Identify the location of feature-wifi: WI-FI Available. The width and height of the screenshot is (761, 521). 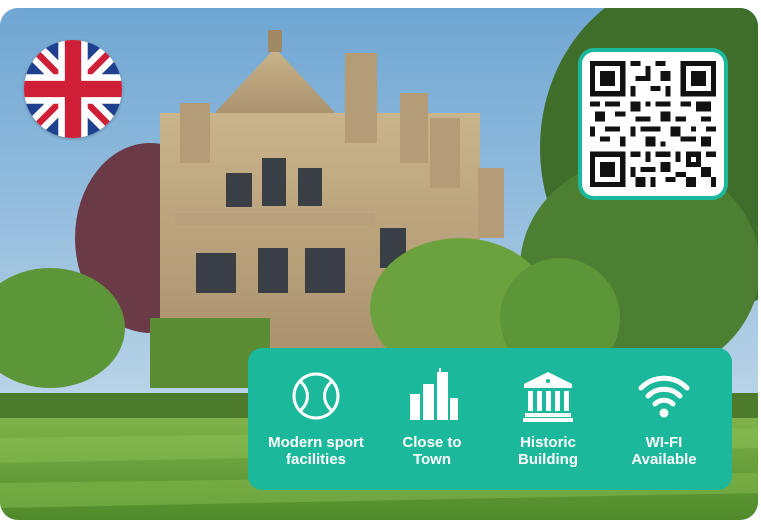
(664, 418).